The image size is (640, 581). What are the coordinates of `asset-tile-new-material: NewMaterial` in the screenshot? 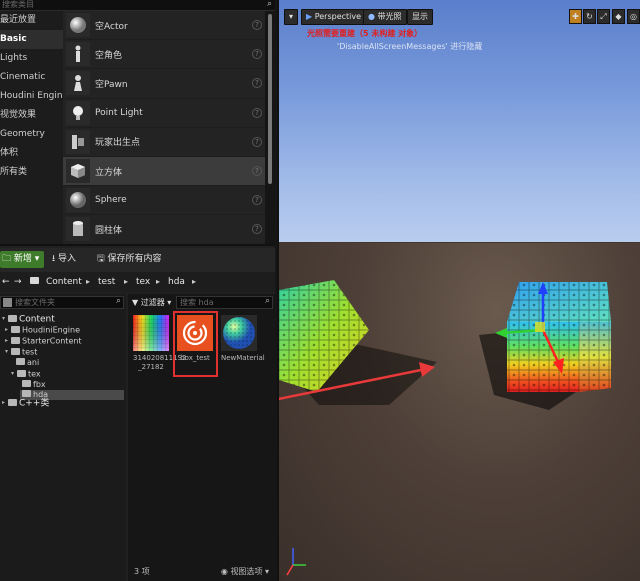 It's located at (243, 339).